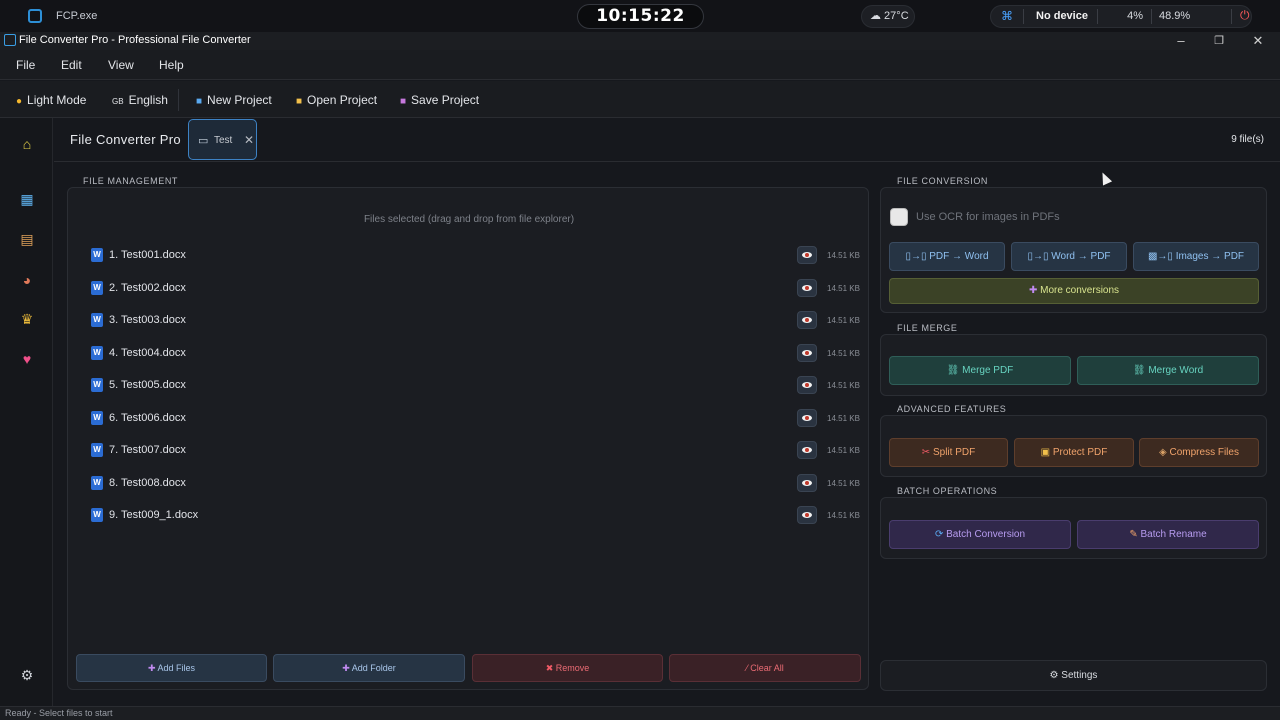 Image resolution: width=1280 pixels, height=720 pixels. What do you see at coordinates (25, 65) in the screenshot?
I see `menu-file: File` at bounding box center [25, 65].